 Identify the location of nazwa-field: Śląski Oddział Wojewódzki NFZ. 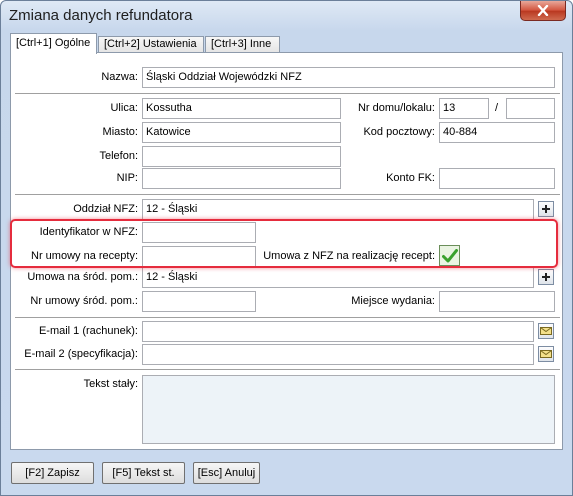
(348, 77).